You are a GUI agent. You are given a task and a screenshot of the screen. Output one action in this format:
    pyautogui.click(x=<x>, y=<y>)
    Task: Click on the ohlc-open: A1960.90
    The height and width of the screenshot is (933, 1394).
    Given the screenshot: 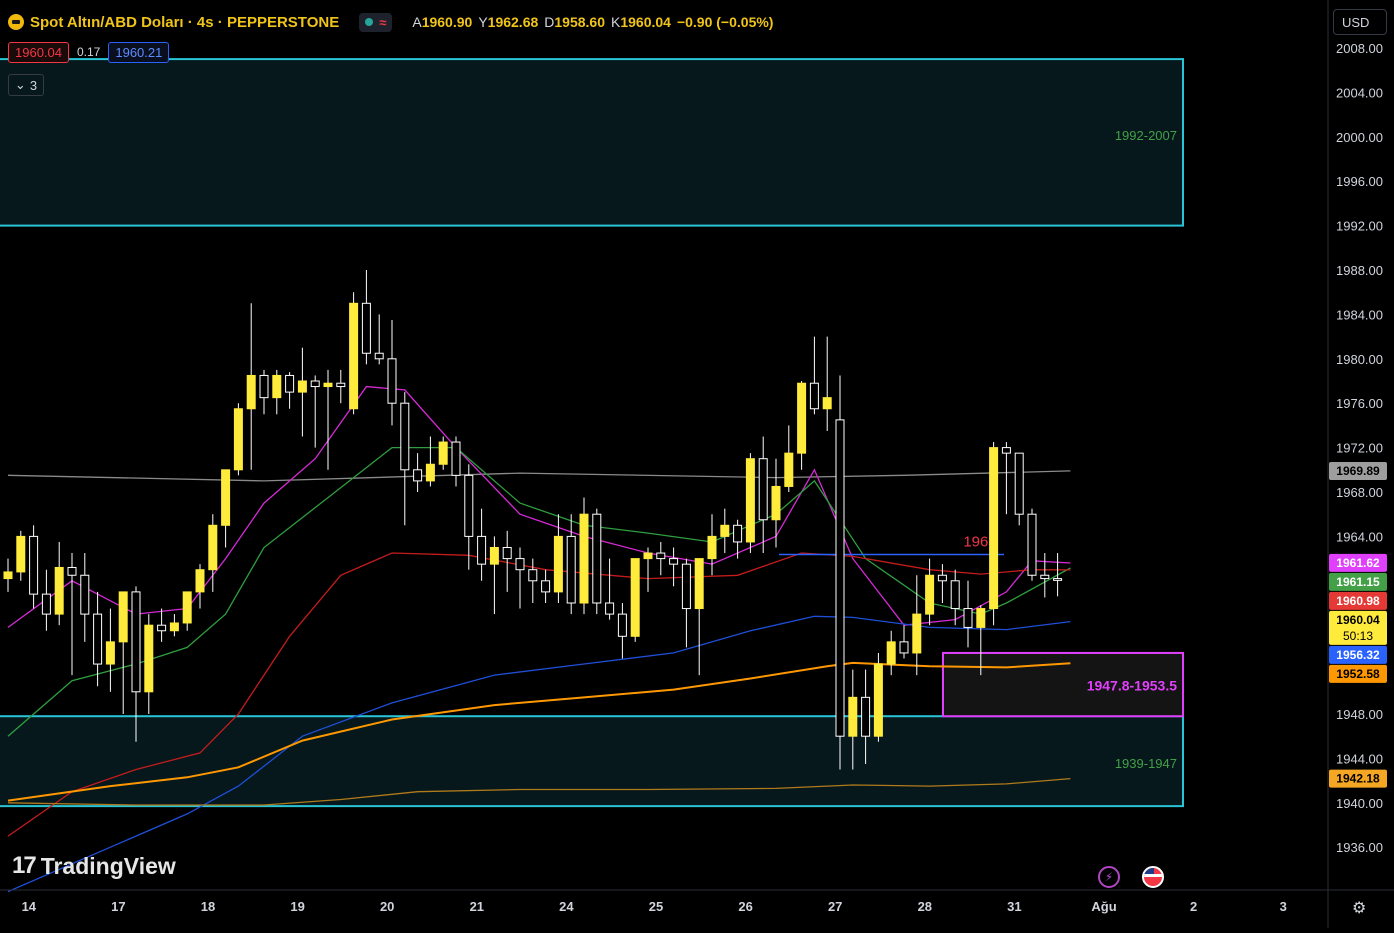 What is the action you would take?
    pyautogui.click(x=442, y=22)
    